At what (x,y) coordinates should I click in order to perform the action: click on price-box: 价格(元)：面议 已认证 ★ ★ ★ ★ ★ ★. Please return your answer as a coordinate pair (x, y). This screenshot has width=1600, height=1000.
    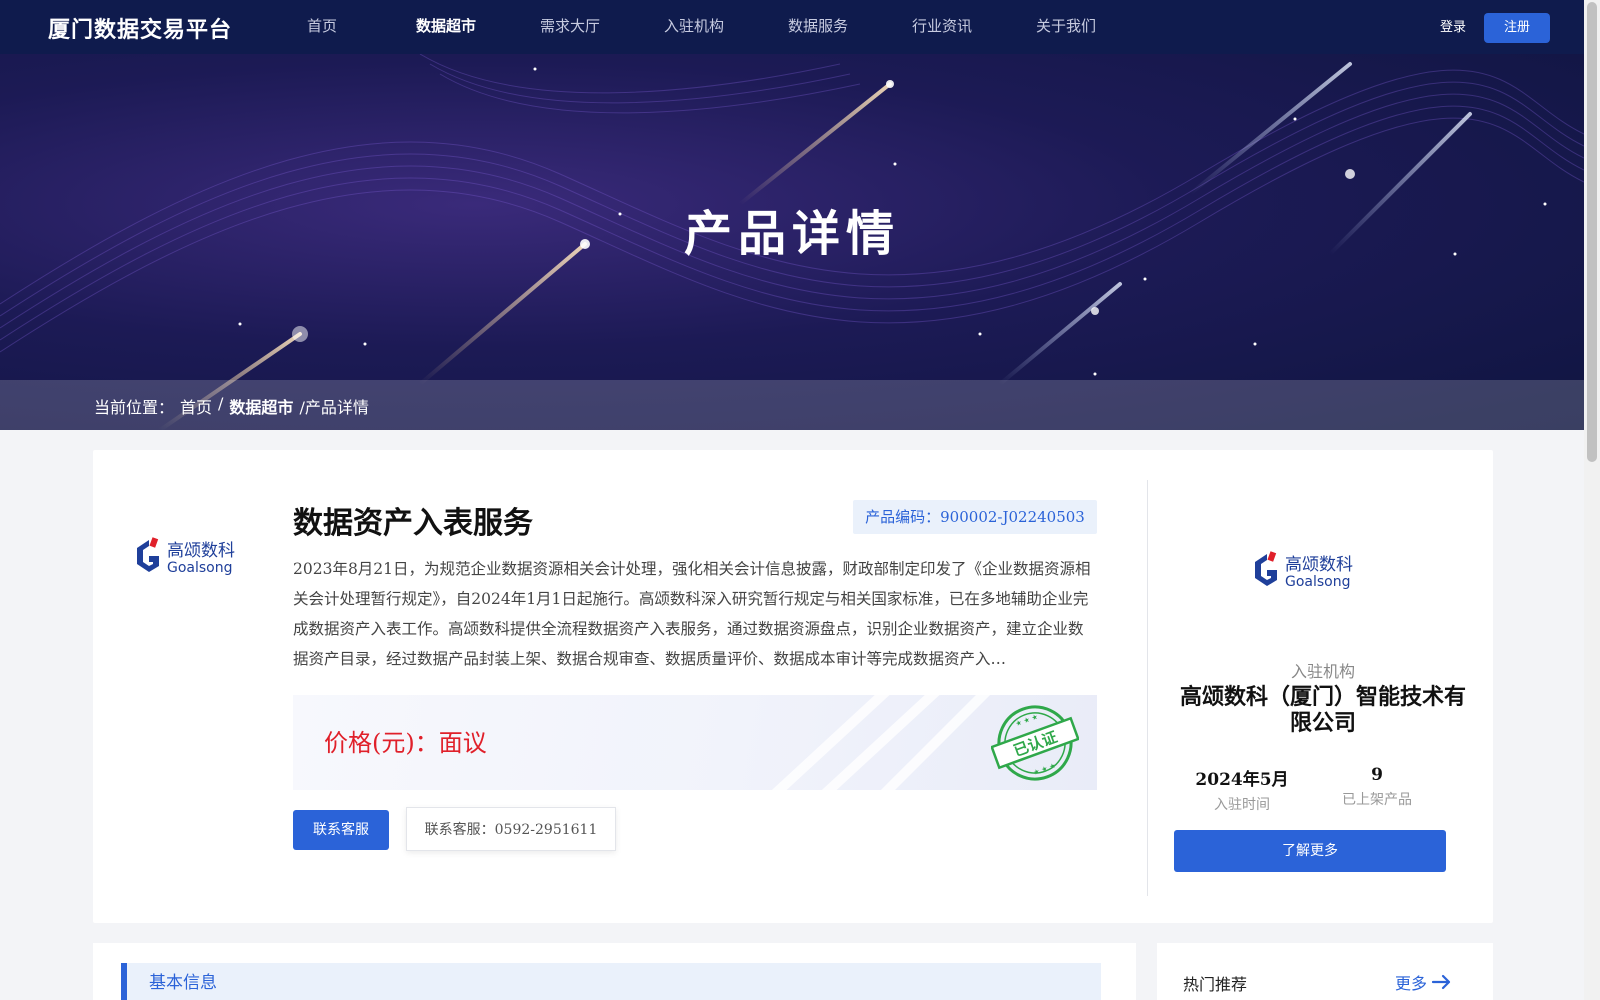
    Looking at the image, I should click on (695, 742).